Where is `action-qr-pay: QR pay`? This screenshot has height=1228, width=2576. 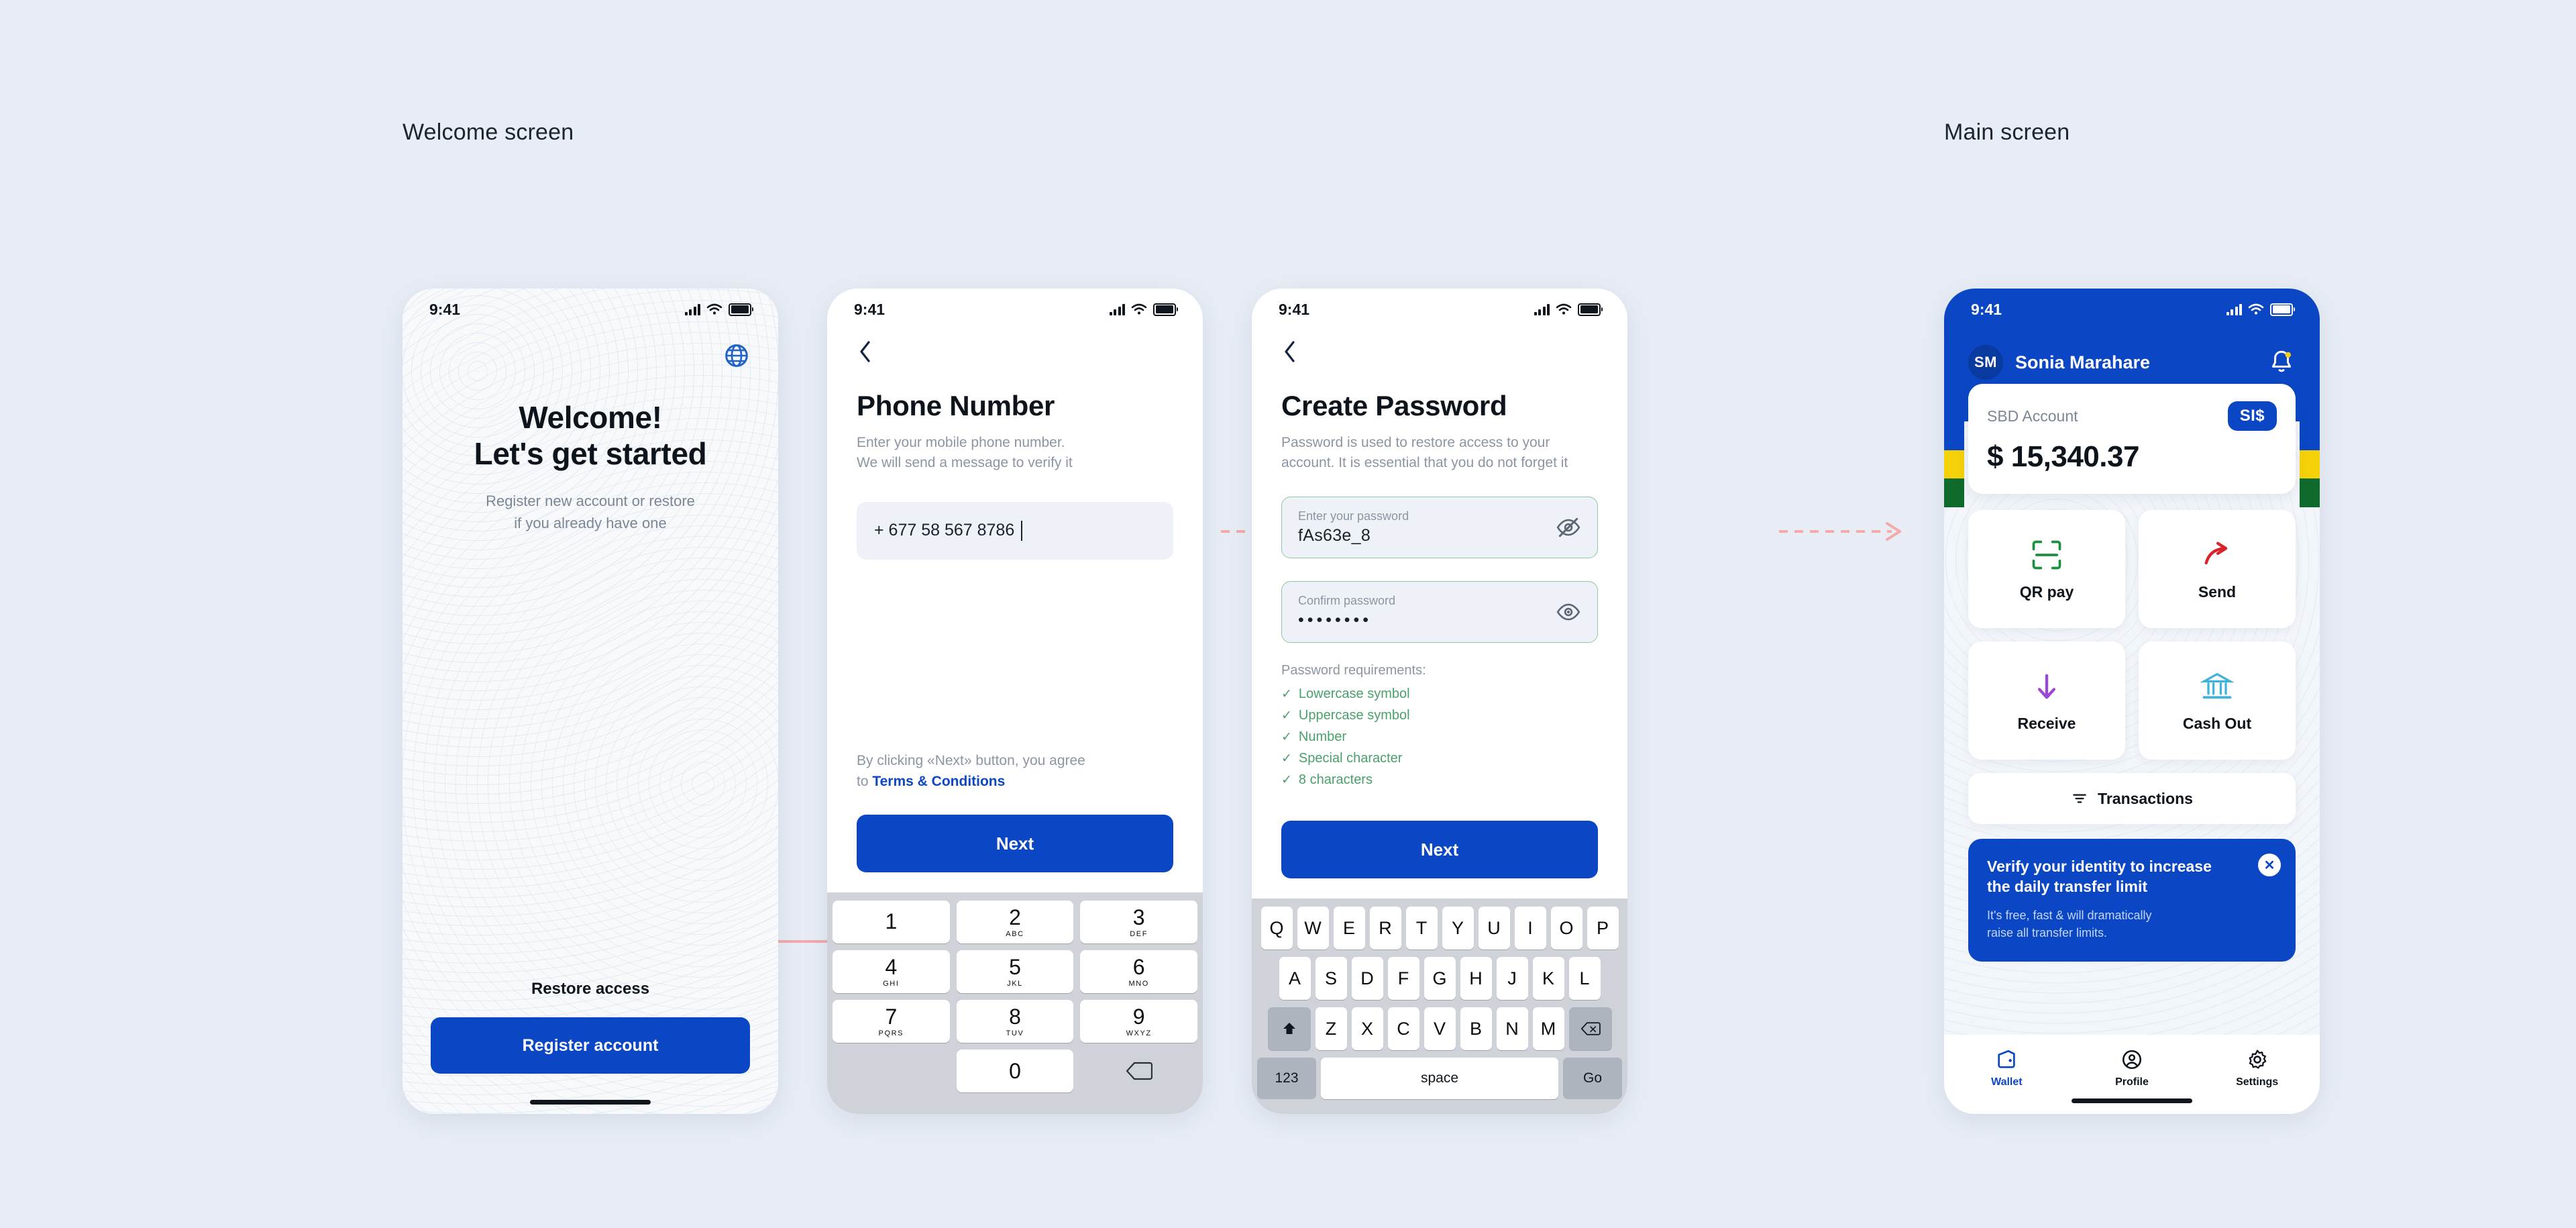
action-qr-pay: QR pay is located at coordinates (2046, 569).